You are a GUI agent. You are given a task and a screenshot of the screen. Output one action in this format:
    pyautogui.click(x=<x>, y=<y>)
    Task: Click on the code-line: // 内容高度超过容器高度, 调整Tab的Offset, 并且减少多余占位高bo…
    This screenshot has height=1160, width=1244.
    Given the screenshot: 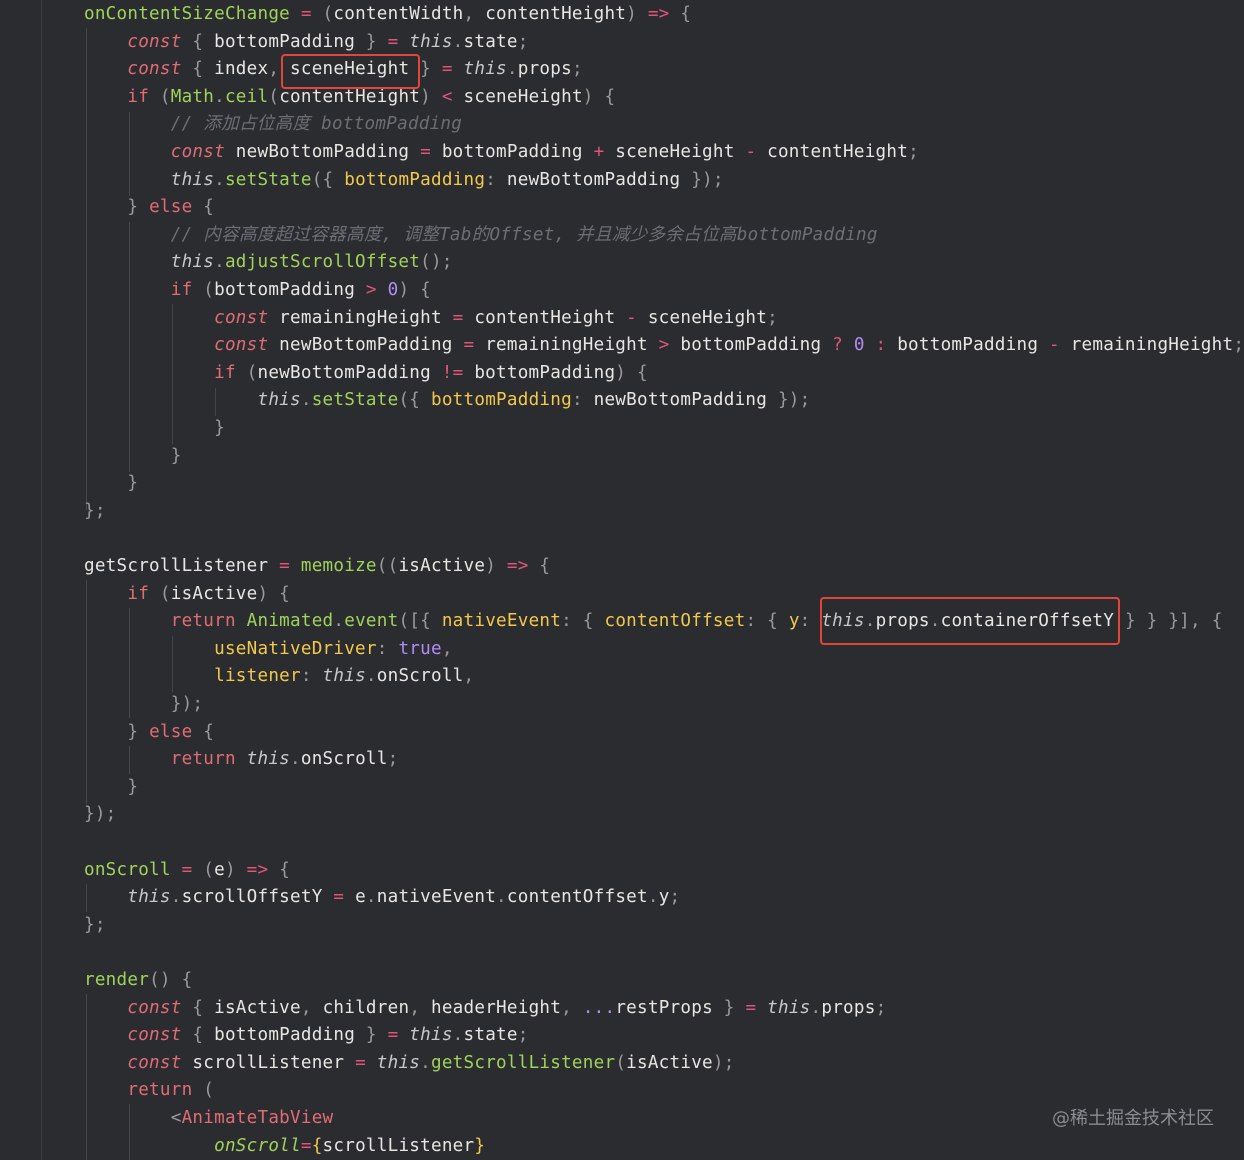 What is the action you would take?
    pyautogui.click(x=481, y=235)
    